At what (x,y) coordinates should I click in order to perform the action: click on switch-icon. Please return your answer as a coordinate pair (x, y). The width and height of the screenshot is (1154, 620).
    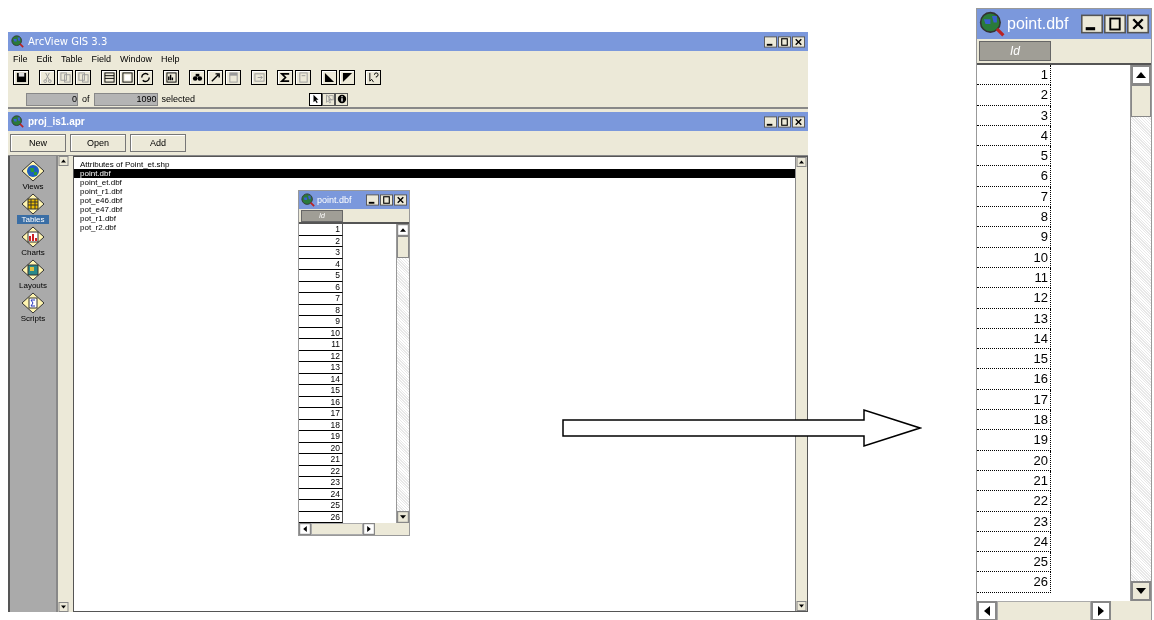
    Looking at the image, I should click on (145, 77).